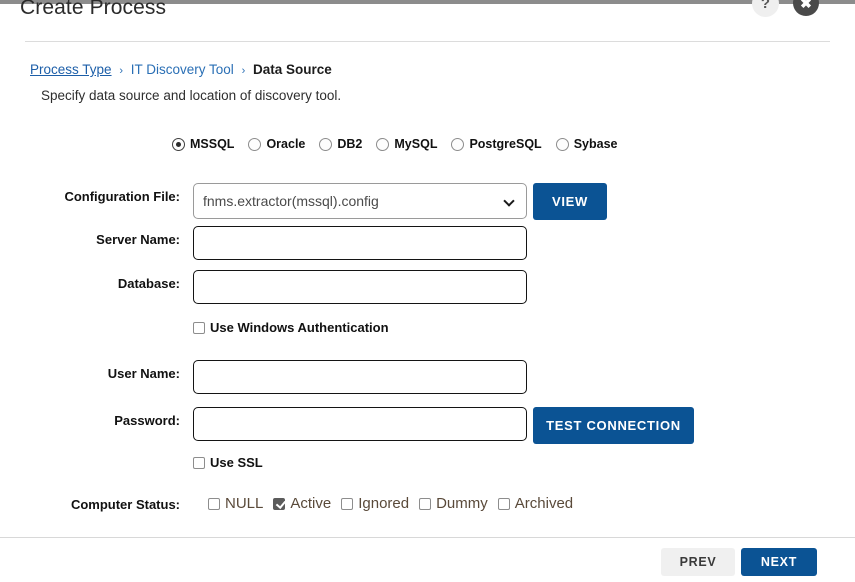 Image resolution: width=855 pixels, height=582 pixels. I want to click on breadcrumb-item-it-discovery-tool: IT Discovery Tool, so click(182, 69).